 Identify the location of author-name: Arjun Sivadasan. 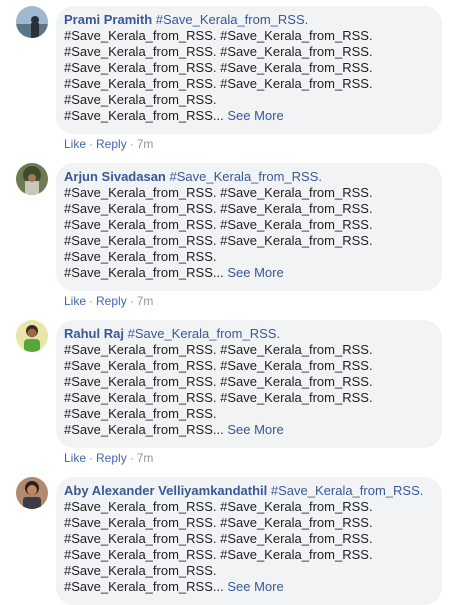
(115, 176).